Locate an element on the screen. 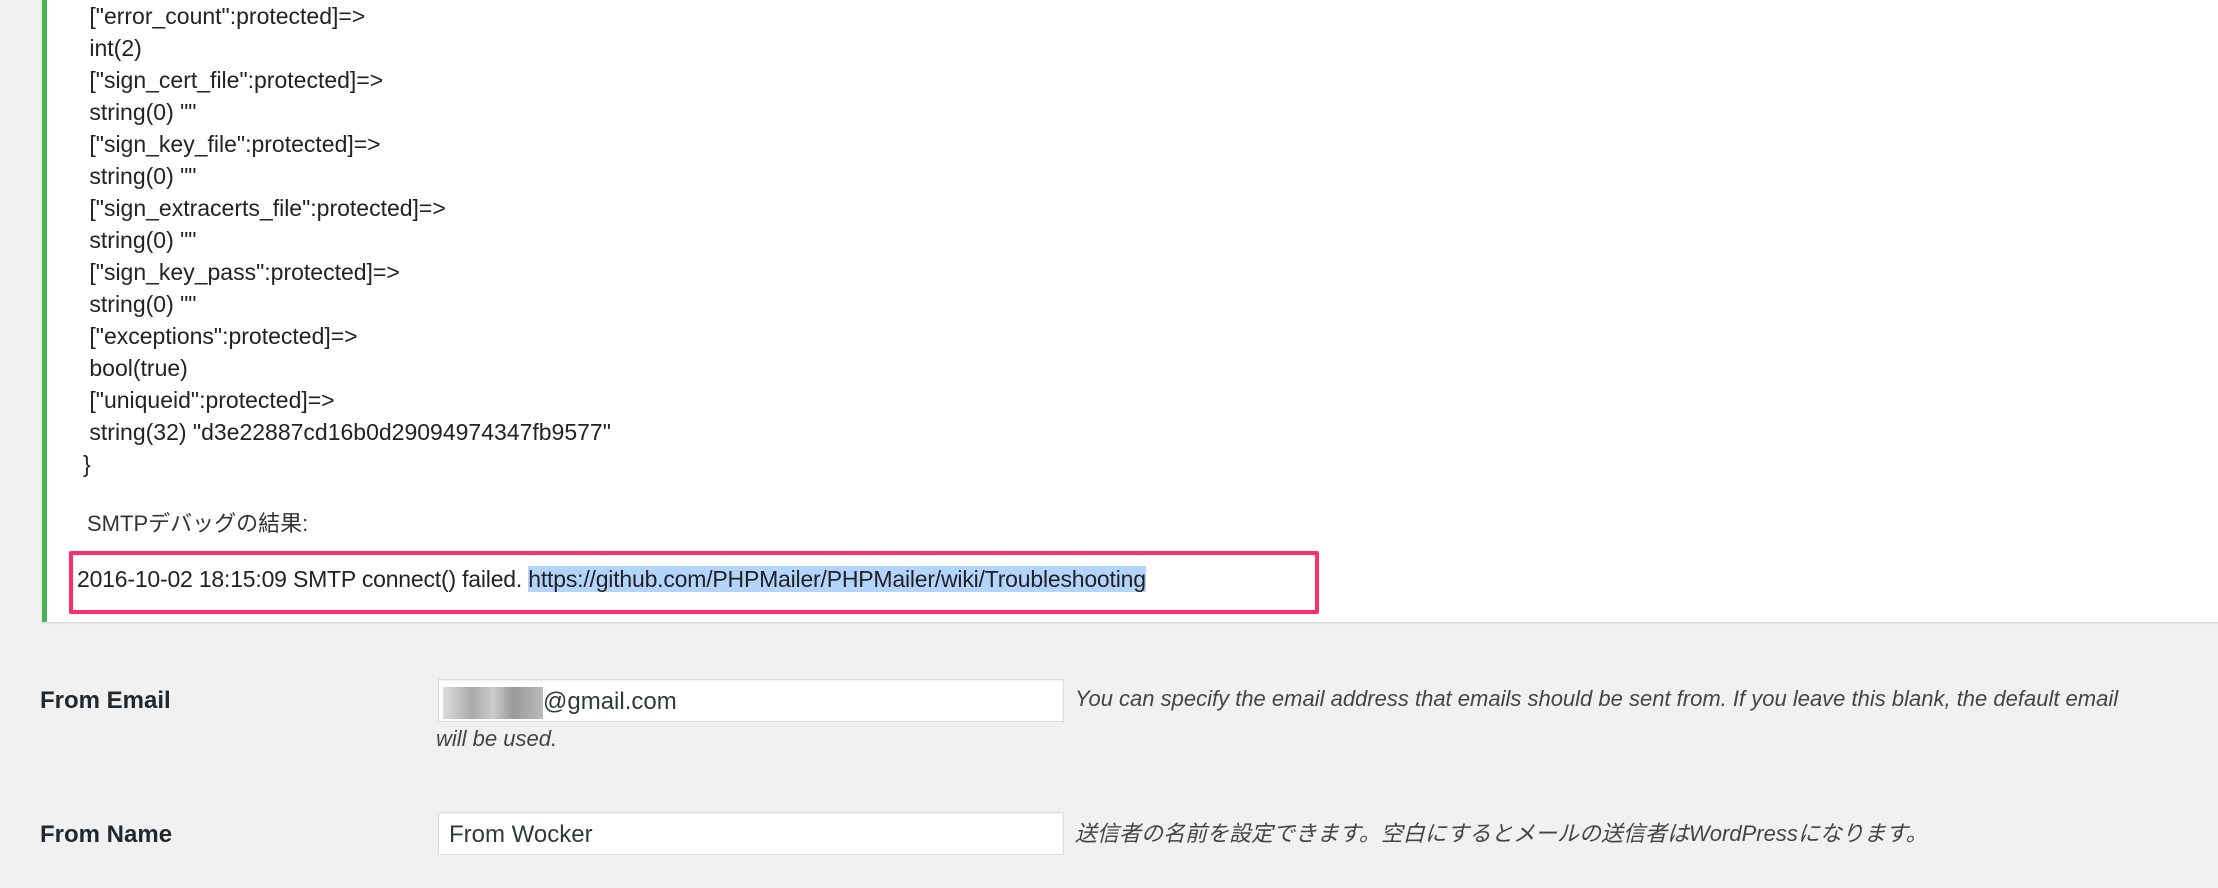 The width and height of the screenshot is (2218, 888). debug-line: ["sign_key_file":protected]=> is located at coordinates (232, 144).